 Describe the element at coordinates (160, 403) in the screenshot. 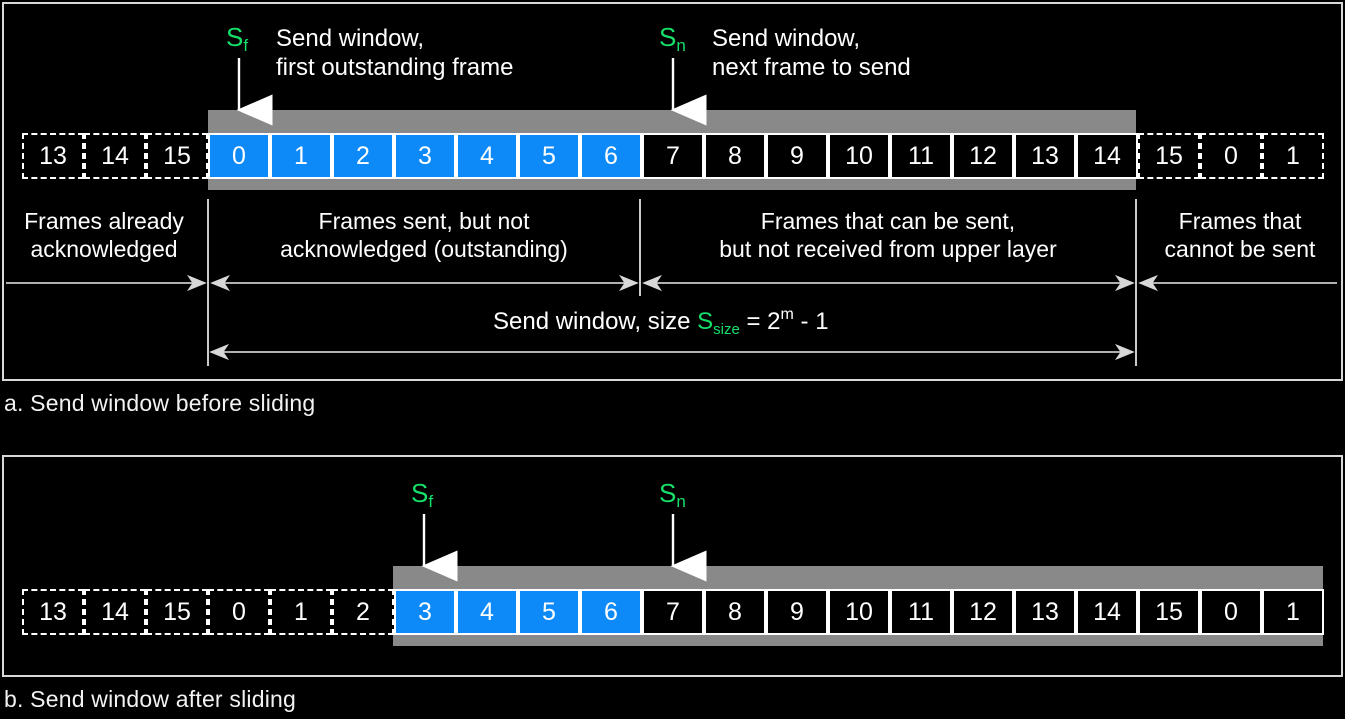

I see `caption-panel-a: a. Send window before sliding` at that location.